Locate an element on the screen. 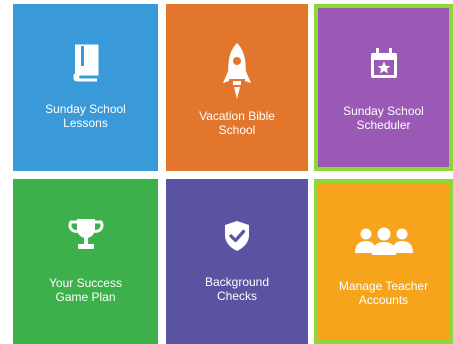  tile-label: Sunday School Scheduler is located at coordinates (383, 118).